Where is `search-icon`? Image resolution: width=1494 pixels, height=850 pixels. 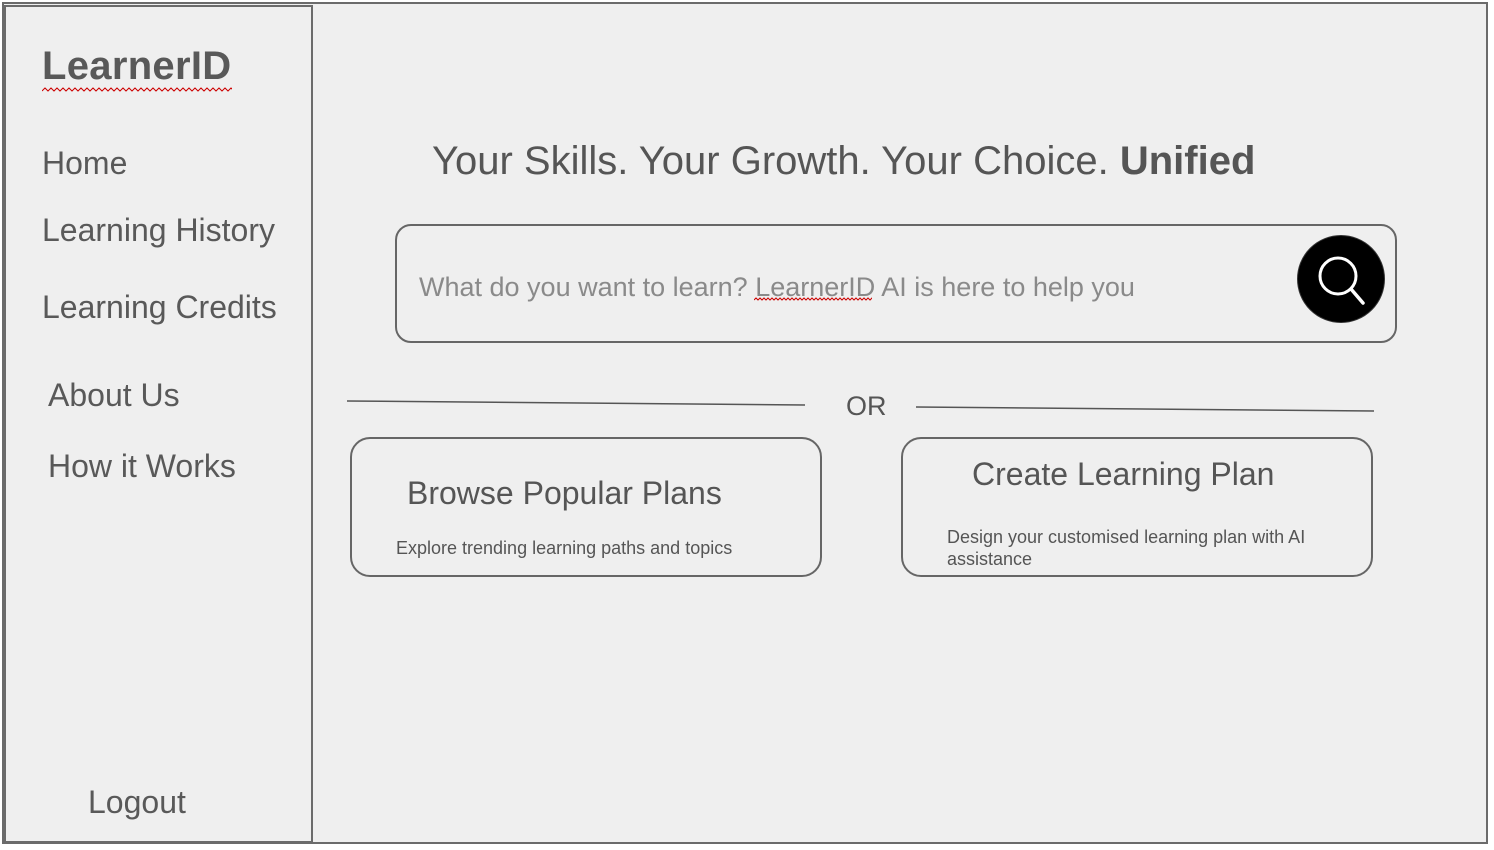
search-icon is located at coordinates (1341, 280).